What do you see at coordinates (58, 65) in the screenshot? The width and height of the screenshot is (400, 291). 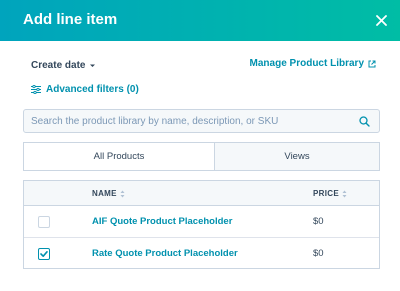 I see `create-date-label: Create date` at bounding box center [58, 65].